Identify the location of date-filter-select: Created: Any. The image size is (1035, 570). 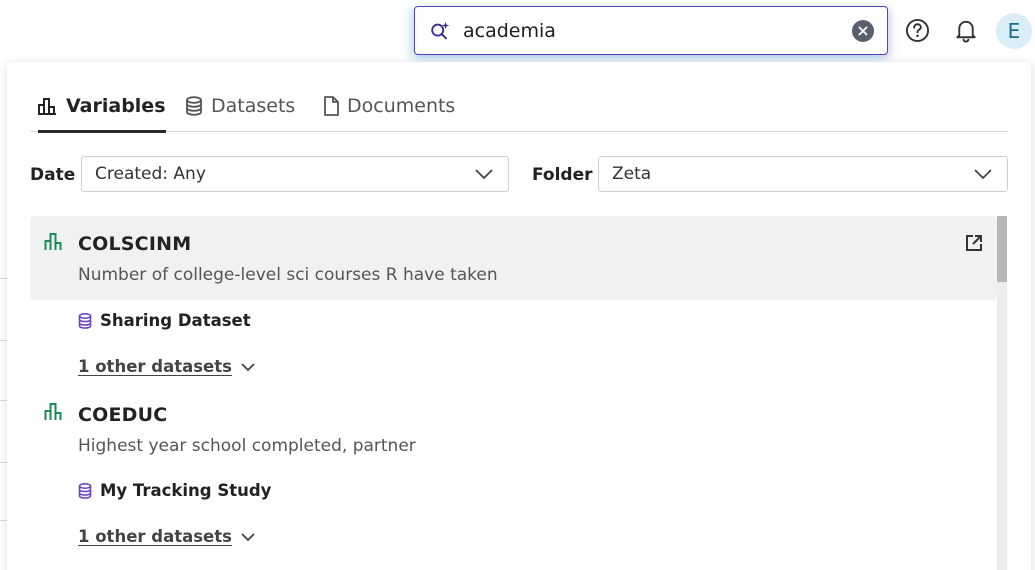
(295, 174).